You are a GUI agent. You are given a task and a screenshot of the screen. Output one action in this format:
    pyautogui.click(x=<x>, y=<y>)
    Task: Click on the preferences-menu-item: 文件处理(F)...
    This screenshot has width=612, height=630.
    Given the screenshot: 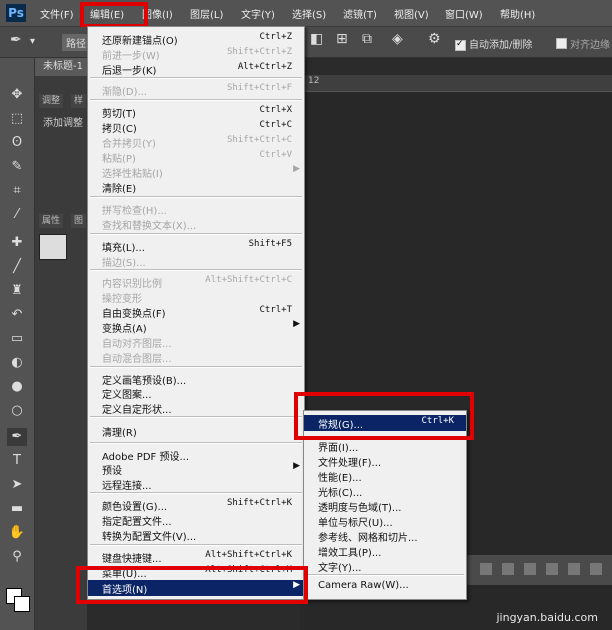 What is the action you would take?
    pyautogui.click(x=385, y=461)
    